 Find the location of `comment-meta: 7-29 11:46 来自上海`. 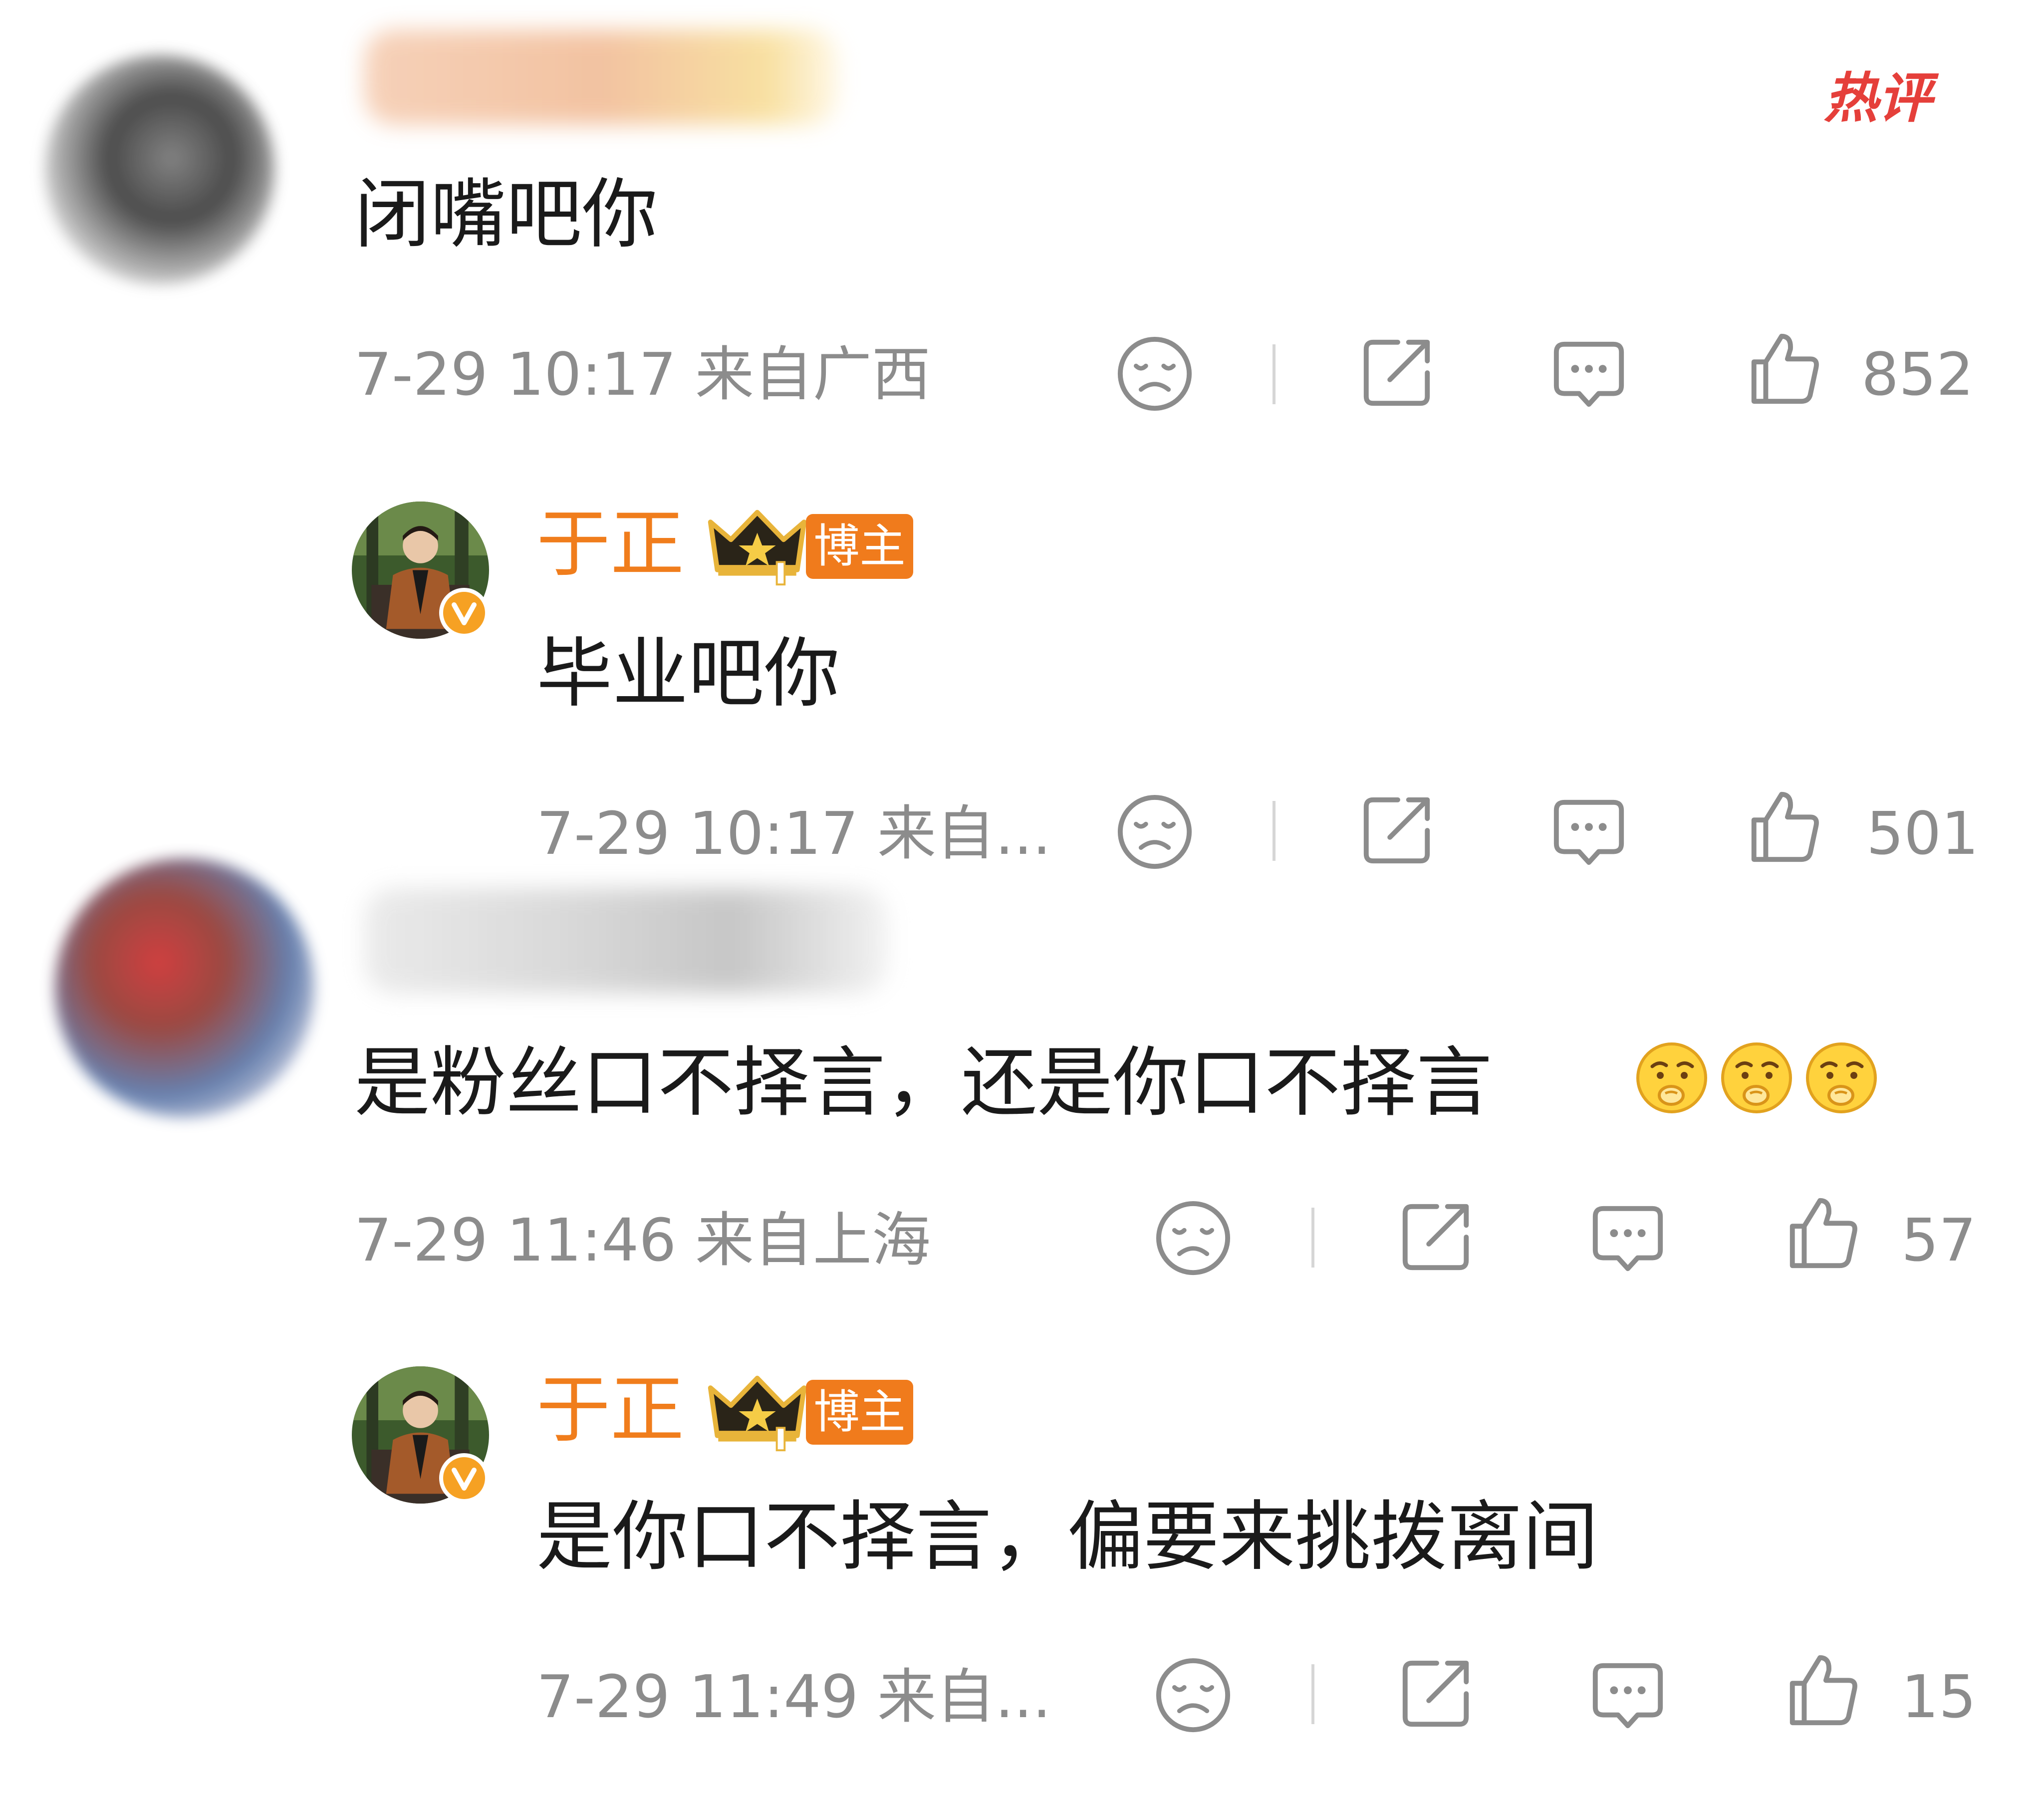

comment-meta: 7-29 11:46 来自上海 is located at coordinates (642, 1240).